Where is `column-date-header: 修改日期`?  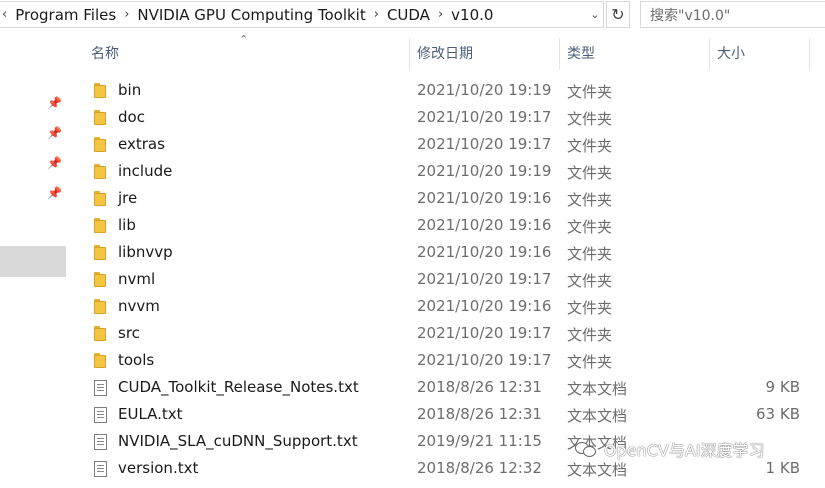
column-date-header: 修改日期 is located at coordinates (445, 53).